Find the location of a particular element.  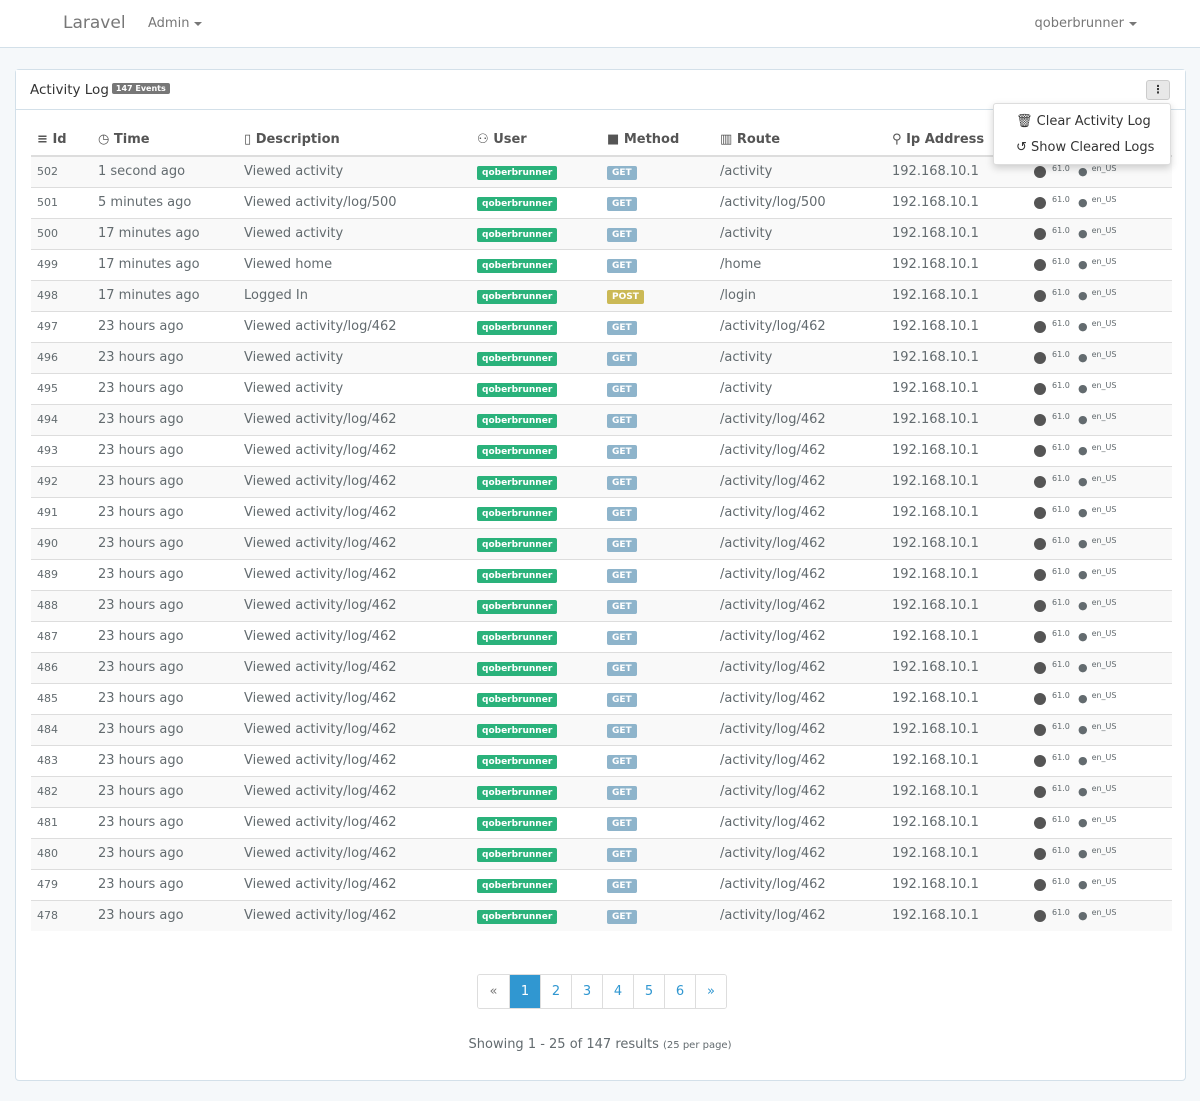

page-3: 3 is located at coordinates (586, 991).